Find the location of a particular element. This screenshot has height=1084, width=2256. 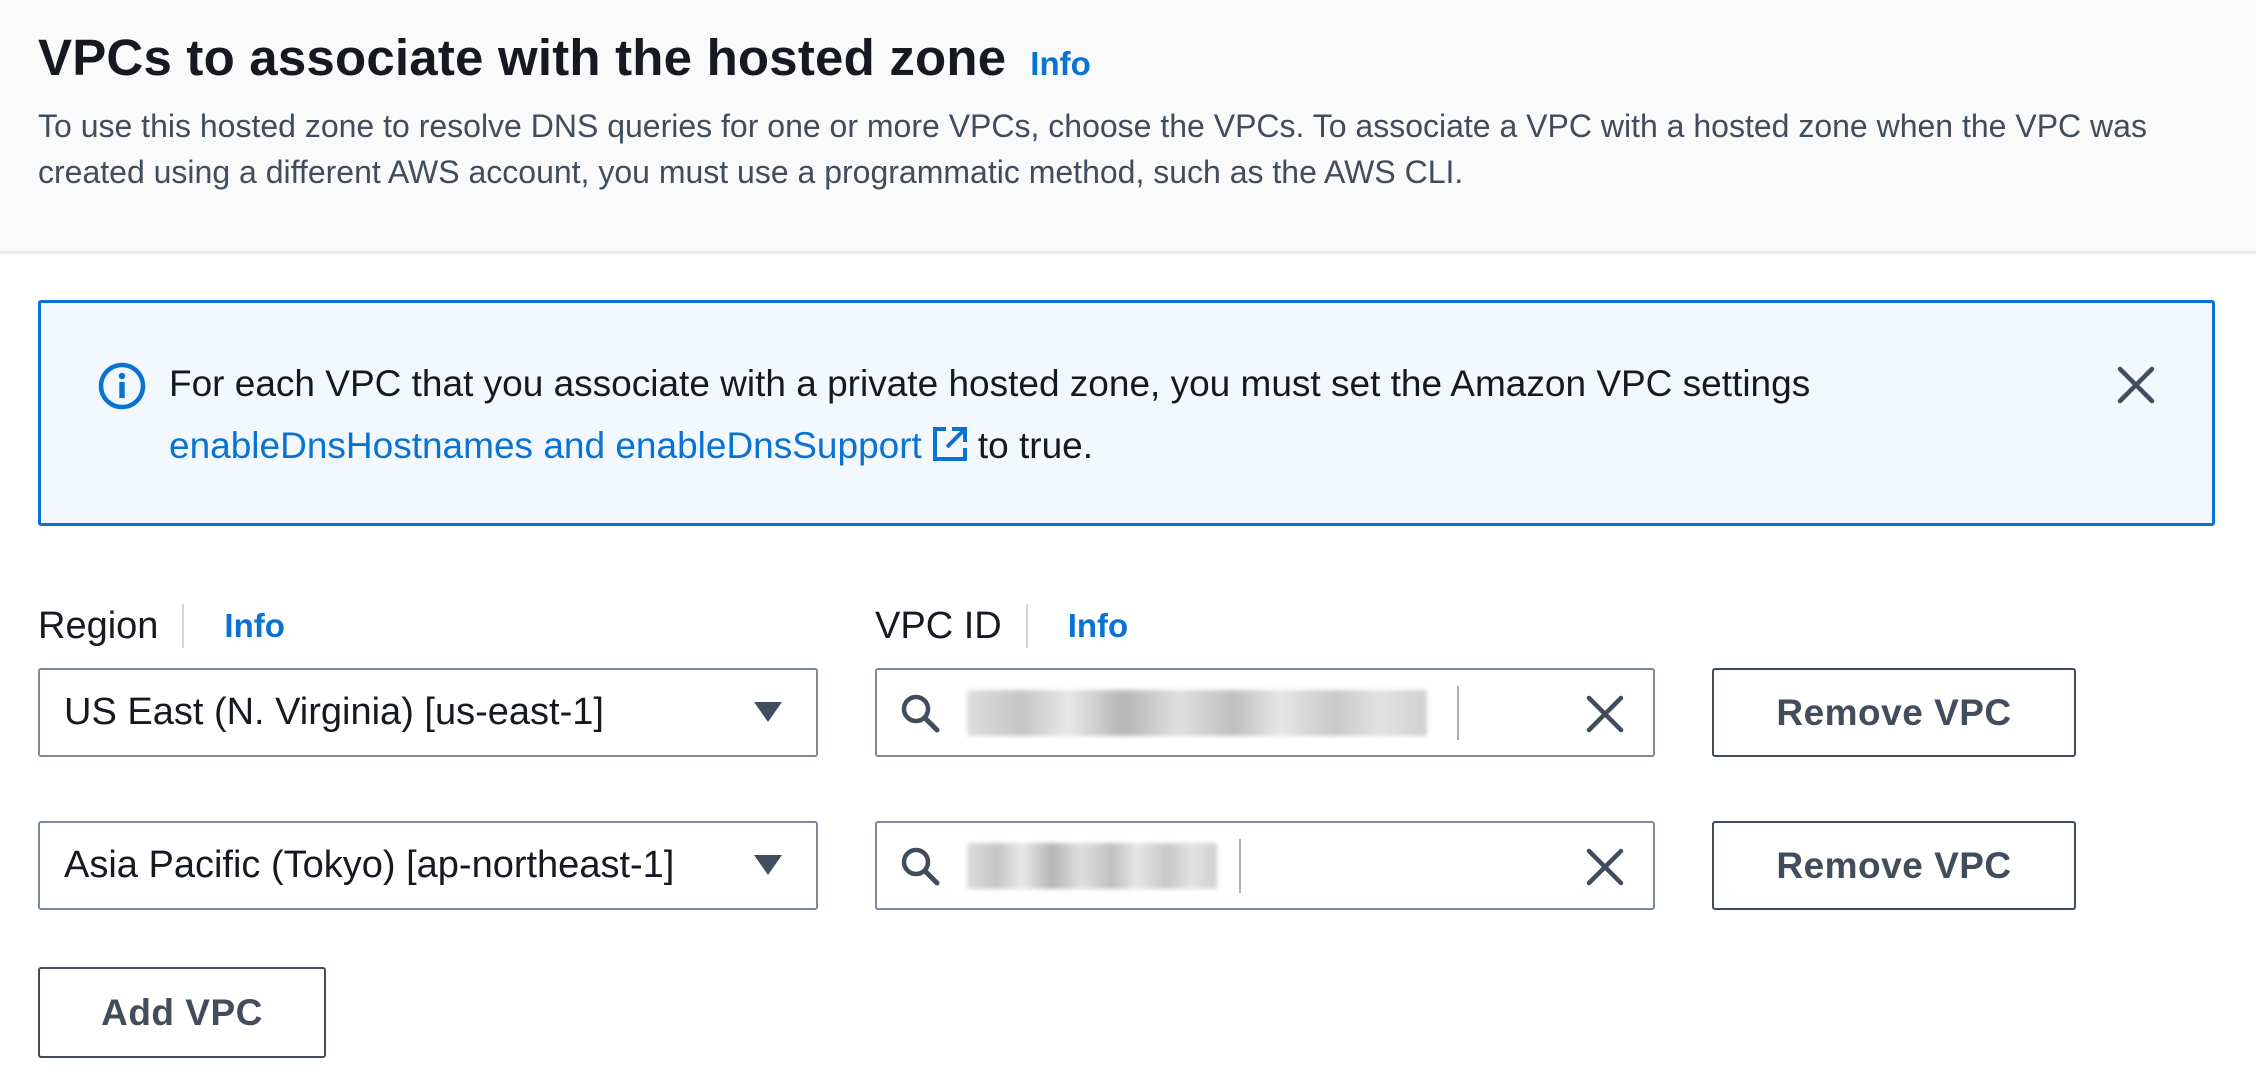

dns-settings-link: enableDnsHostnames and enableDnsSupport is located at coordinates (573, 445).